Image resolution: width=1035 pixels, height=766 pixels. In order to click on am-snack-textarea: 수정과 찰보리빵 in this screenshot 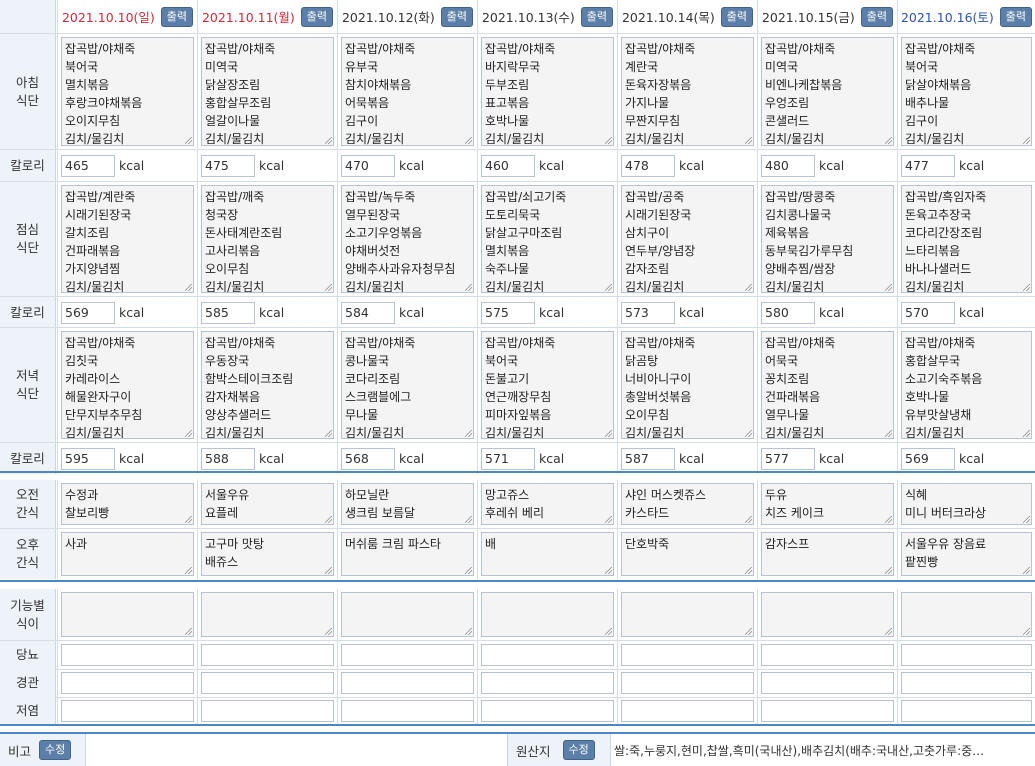, I will do `click(127, 504)`.